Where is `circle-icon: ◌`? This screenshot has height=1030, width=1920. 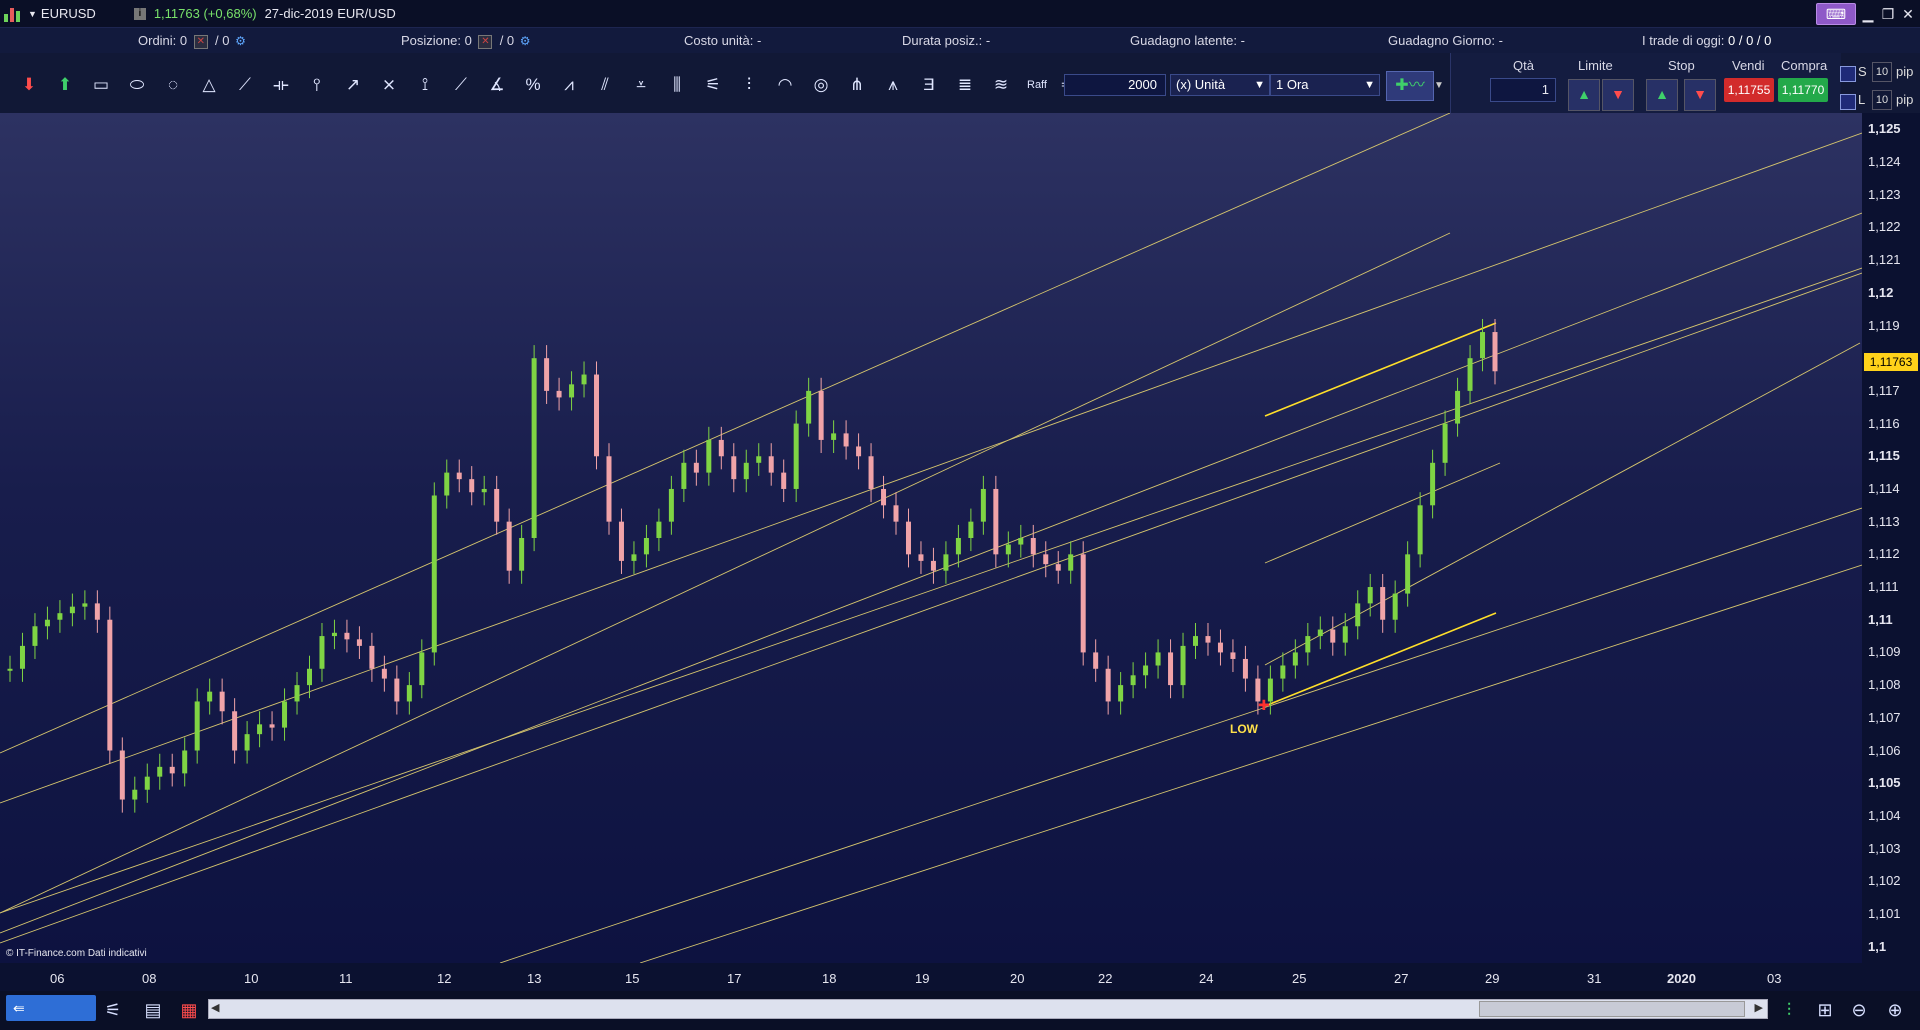 circle-icon: ◌ is located at coordinates (173, 85).